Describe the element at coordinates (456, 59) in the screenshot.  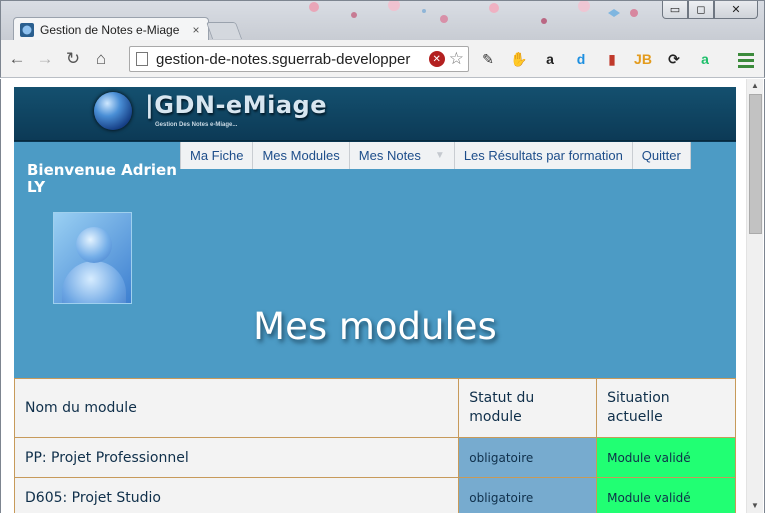
I see `bookmark-star-icon: ☆` at that location.